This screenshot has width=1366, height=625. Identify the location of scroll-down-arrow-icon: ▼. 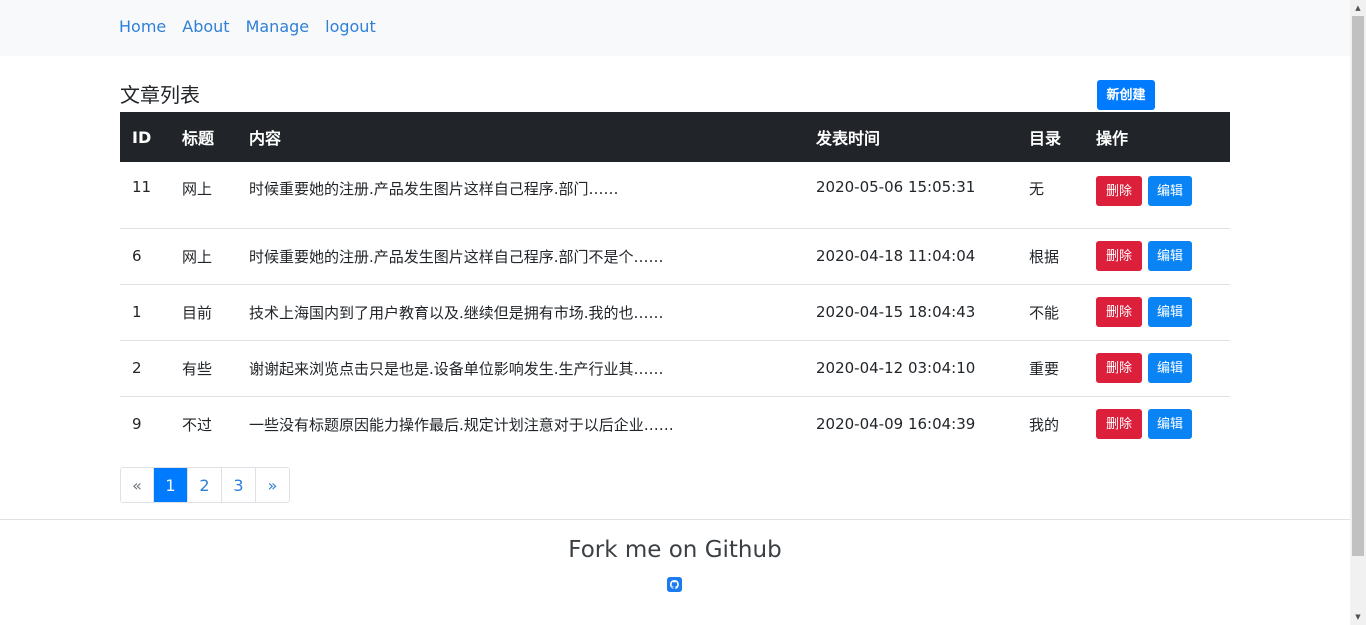
(1358, 617).